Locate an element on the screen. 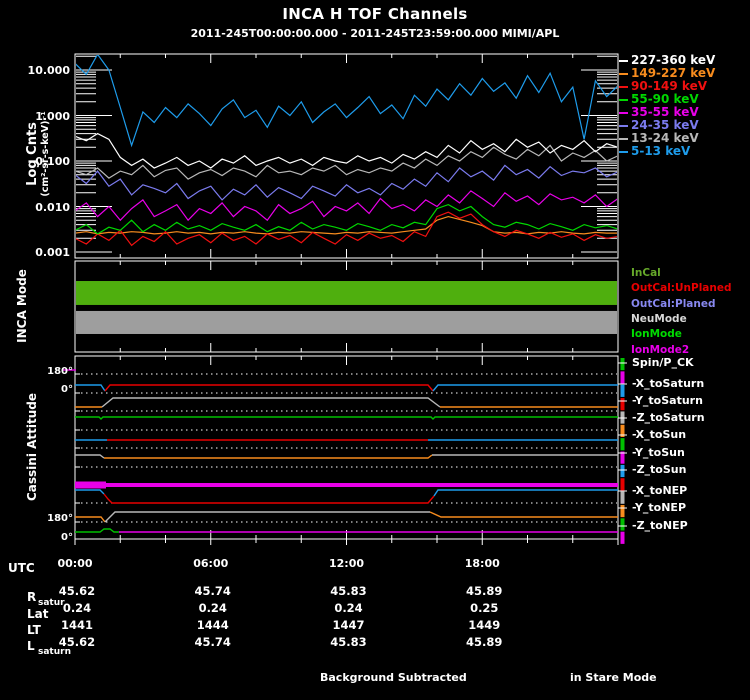 The height and width of the screenshot is (700, 750). attitude-row-label: -Z_toNEP is located at coordinates (660, 525).